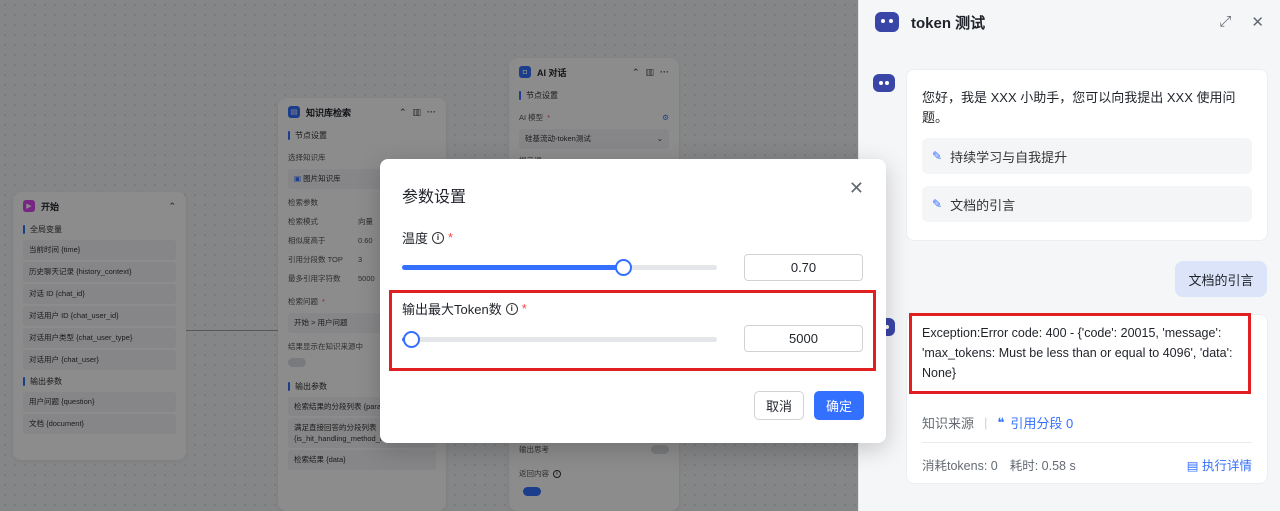 The width and height of the screenshot is (1280, 511). I want to click on detail-link: ▤ 执行详情, so click(1219, 464).